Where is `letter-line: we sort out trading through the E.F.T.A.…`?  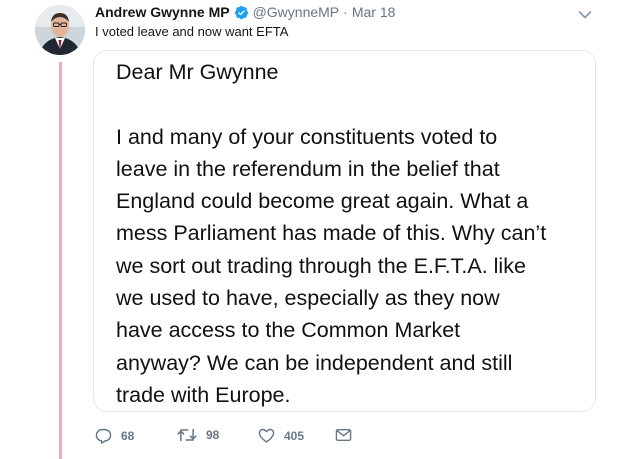 letter-line: we sort out trading through the E.F.T.A.… is located at coordinates (321, 265).